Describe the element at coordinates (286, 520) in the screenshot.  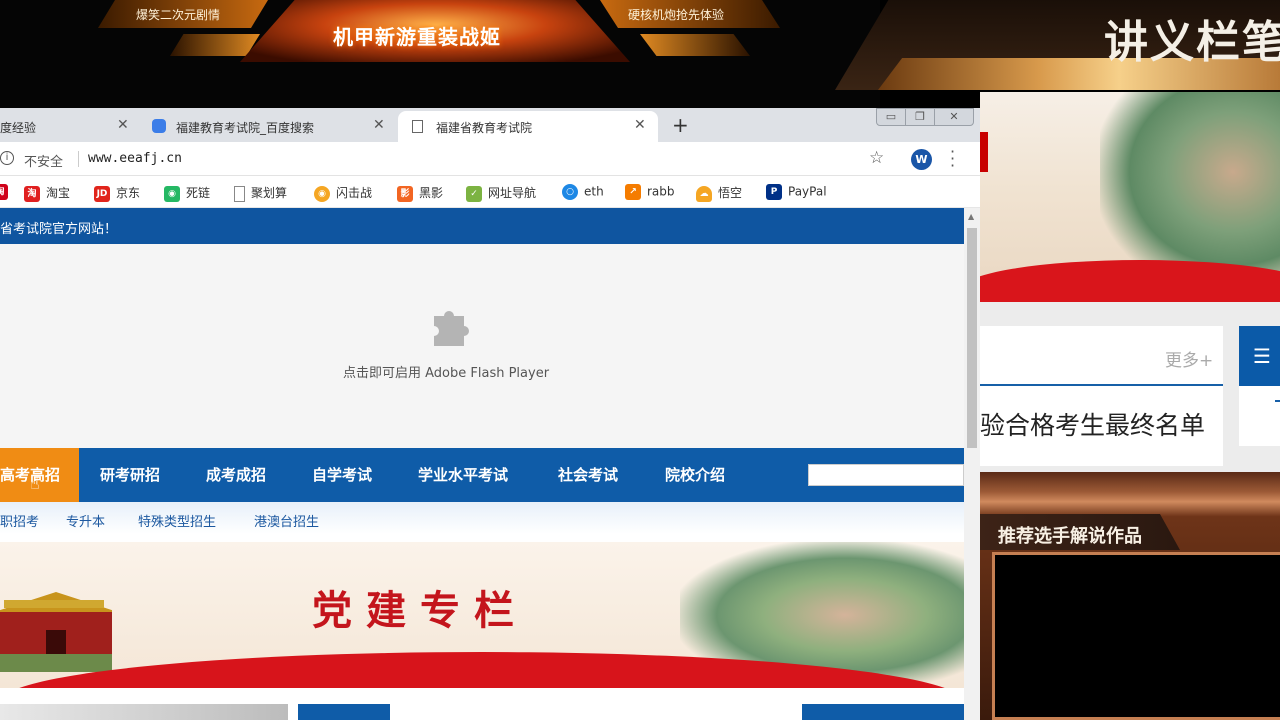
I see `subnav-item: 港澳台招生` at that location.